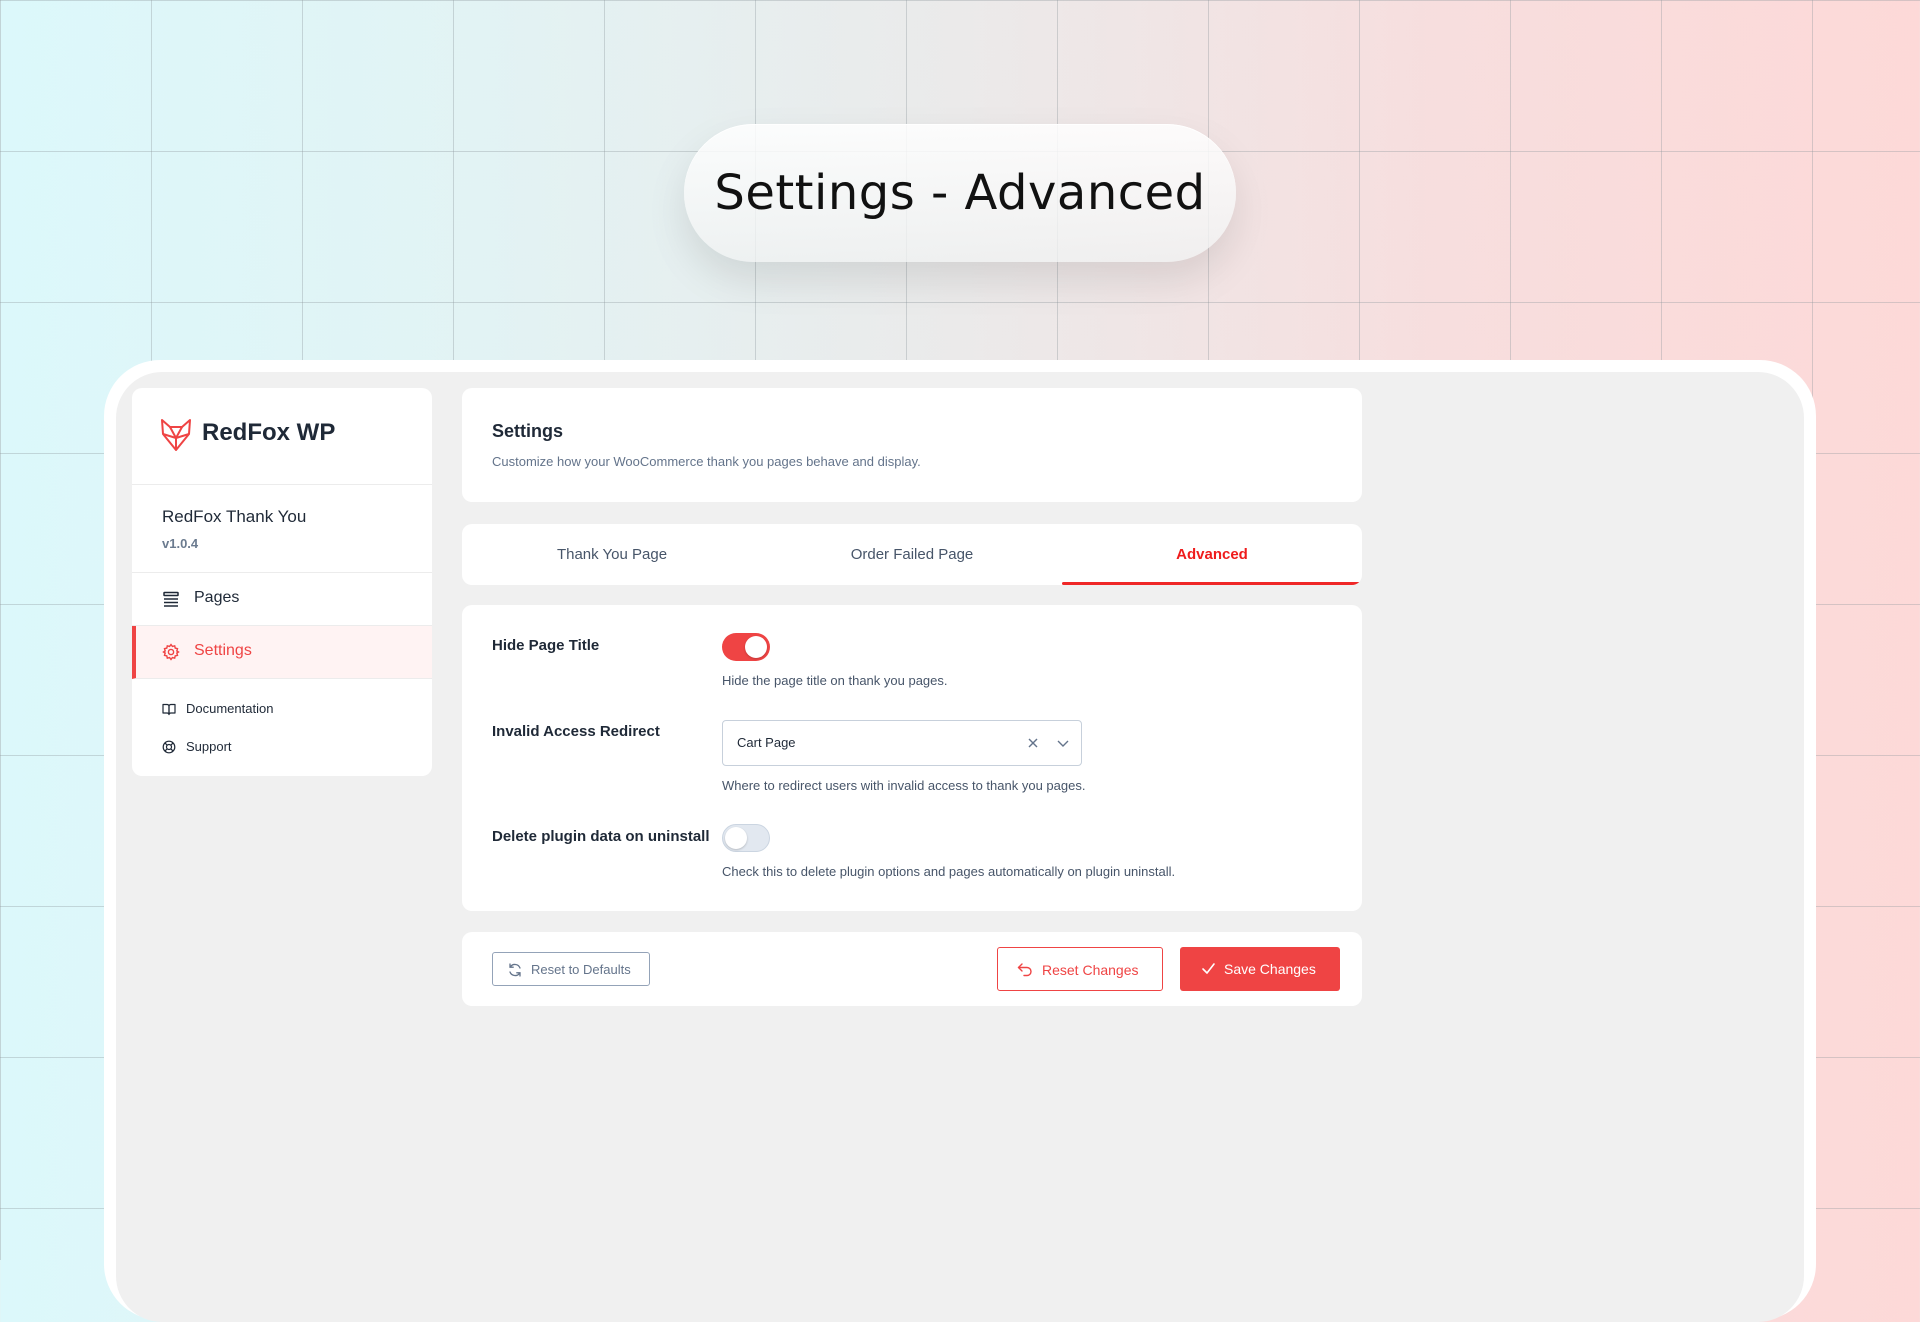  I want to click on hide-title-toggle, so click(746, 647).